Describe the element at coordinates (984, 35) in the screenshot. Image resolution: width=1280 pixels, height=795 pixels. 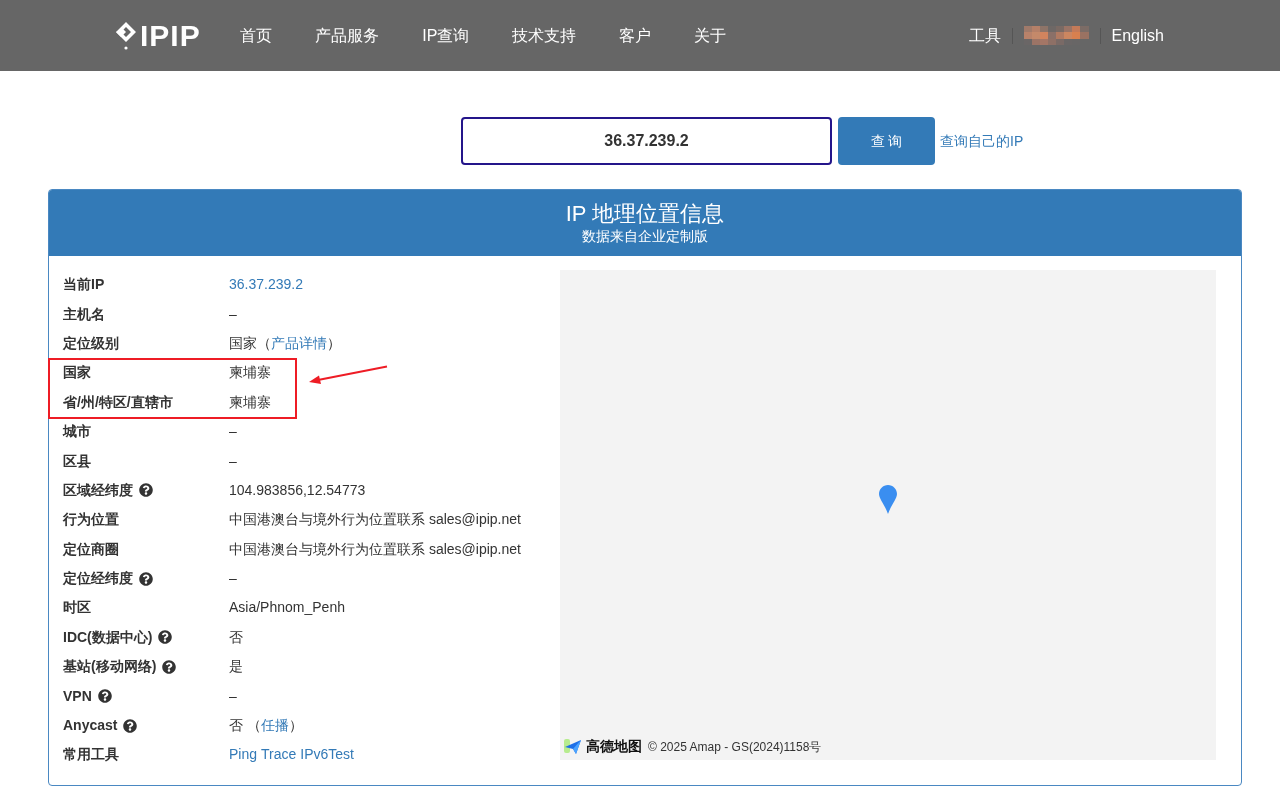
I see `header-link: 工具` at that location.